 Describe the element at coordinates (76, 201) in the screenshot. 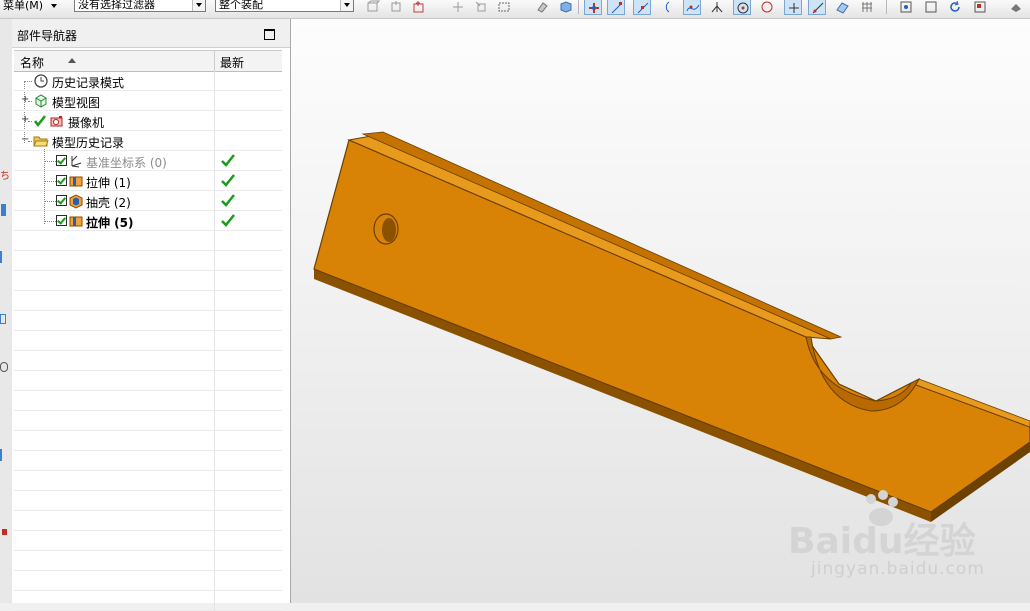

I see `shell-icon` at that location.